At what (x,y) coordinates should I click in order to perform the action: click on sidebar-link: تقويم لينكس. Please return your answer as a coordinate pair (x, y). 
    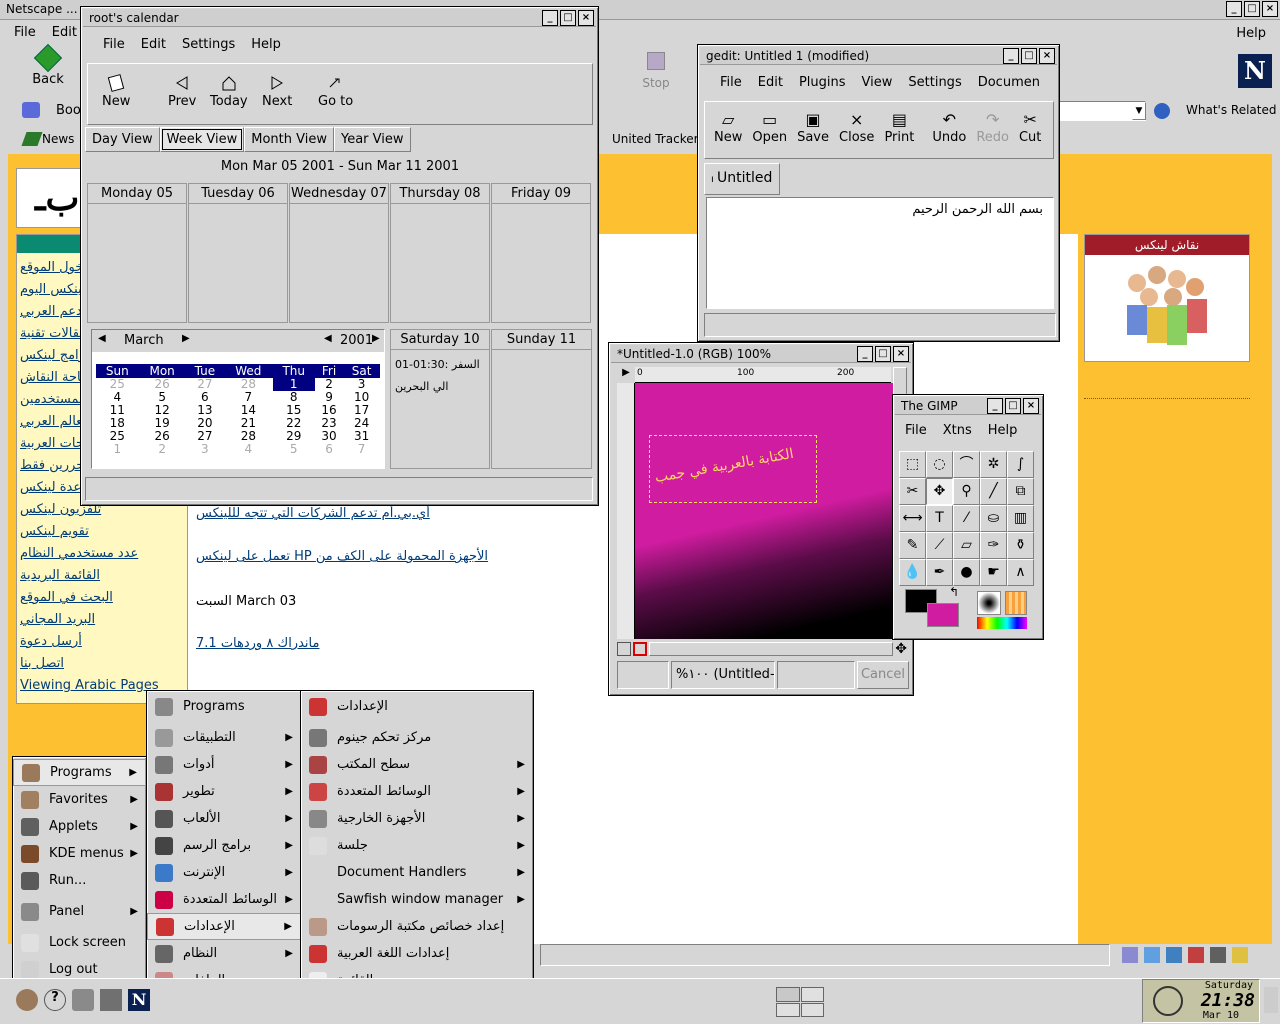
    Looking at the image, I should click on (102, 532).